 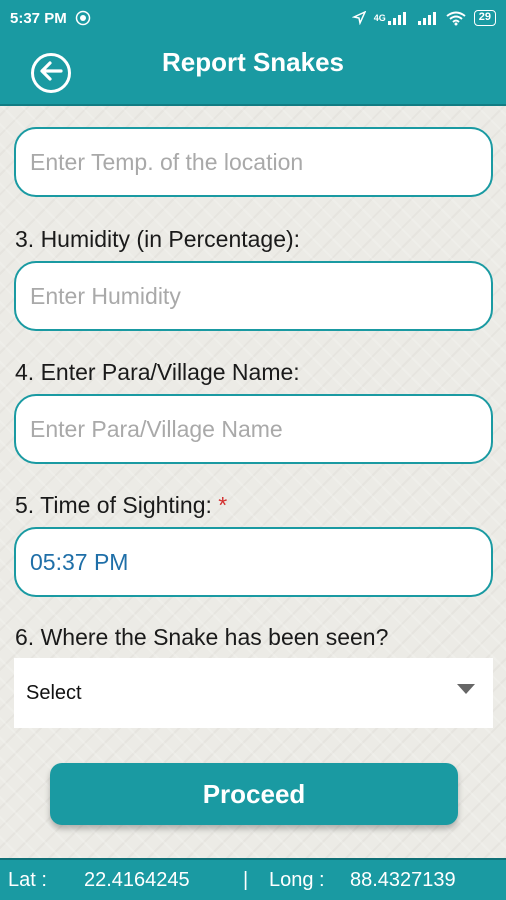 What do you see at coordinates (27, 879) in the screenshot?
I see `lat-label: Lat :` at bounding box center [27, 879].